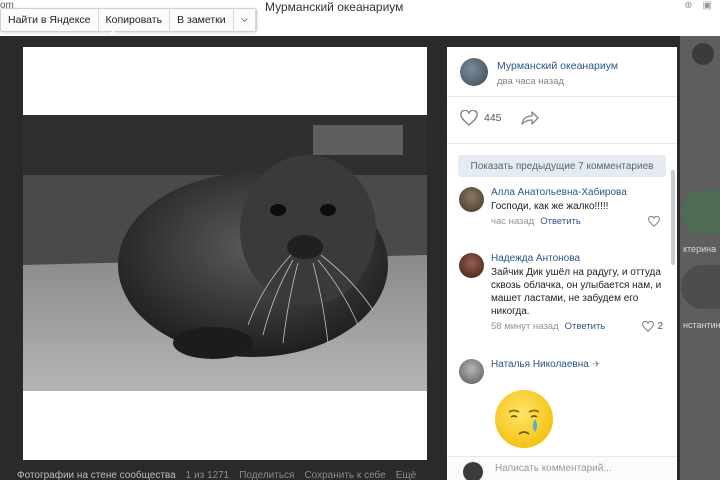  I want to click on like-button: 445, so click(481, 118).